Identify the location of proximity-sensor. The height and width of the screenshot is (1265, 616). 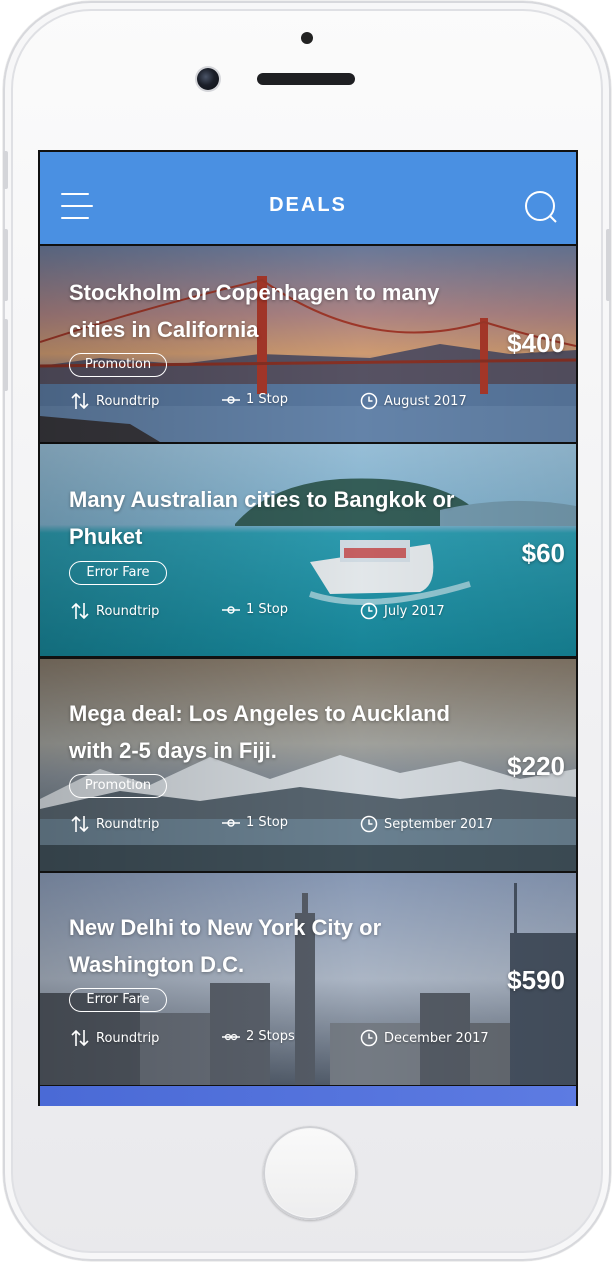
(307, 38).